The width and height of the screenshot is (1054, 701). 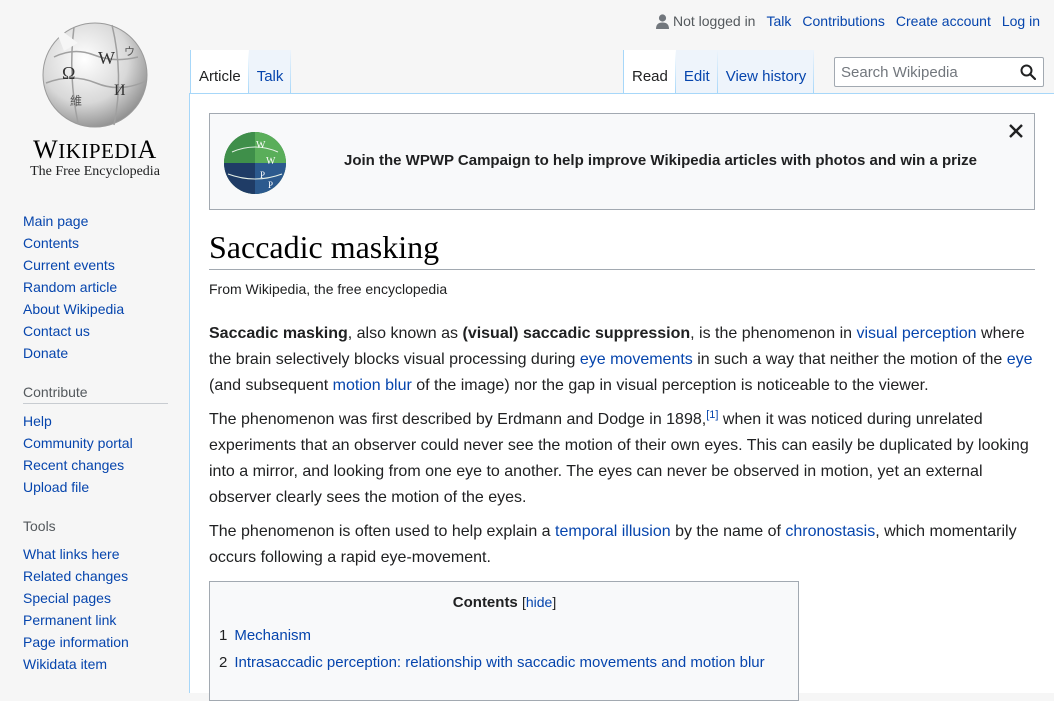 I want to click on text: , is the phenomenon in, so click(x=773, y=333).